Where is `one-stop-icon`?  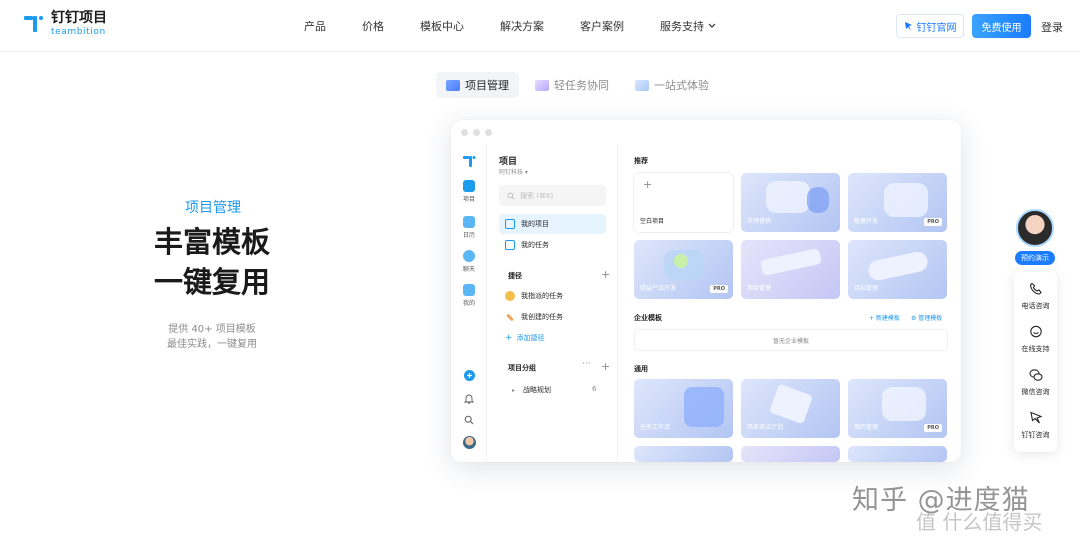 one-stop-icon is located at coordinates (642, 85).